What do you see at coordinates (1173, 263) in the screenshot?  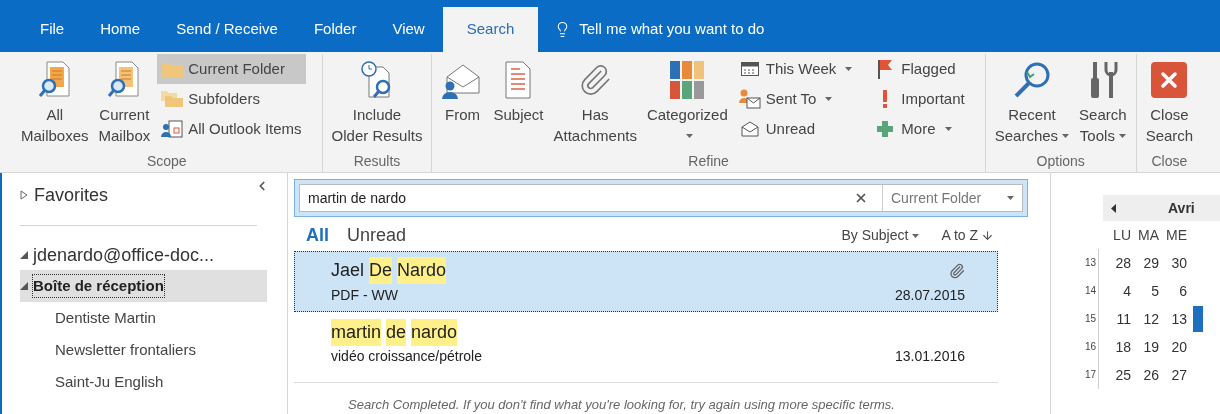 I see `calendar-day: 30` at bounding box center [1173, 263].